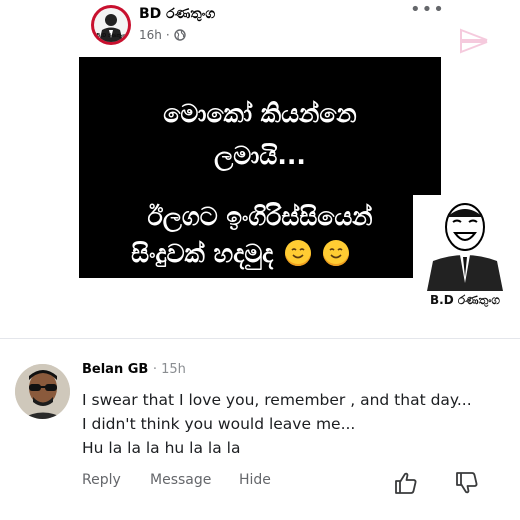 This screenshot has height=520, width=520. Describe the element at coordinates (173, 369) in the screenshot. I see `comment-time: 15h` at that location.